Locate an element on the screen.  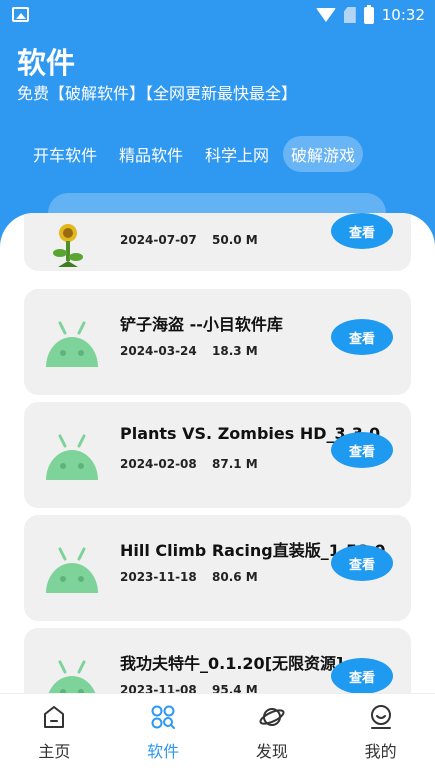
status-indicators: 10:32 is located at coordinates (370, 14).